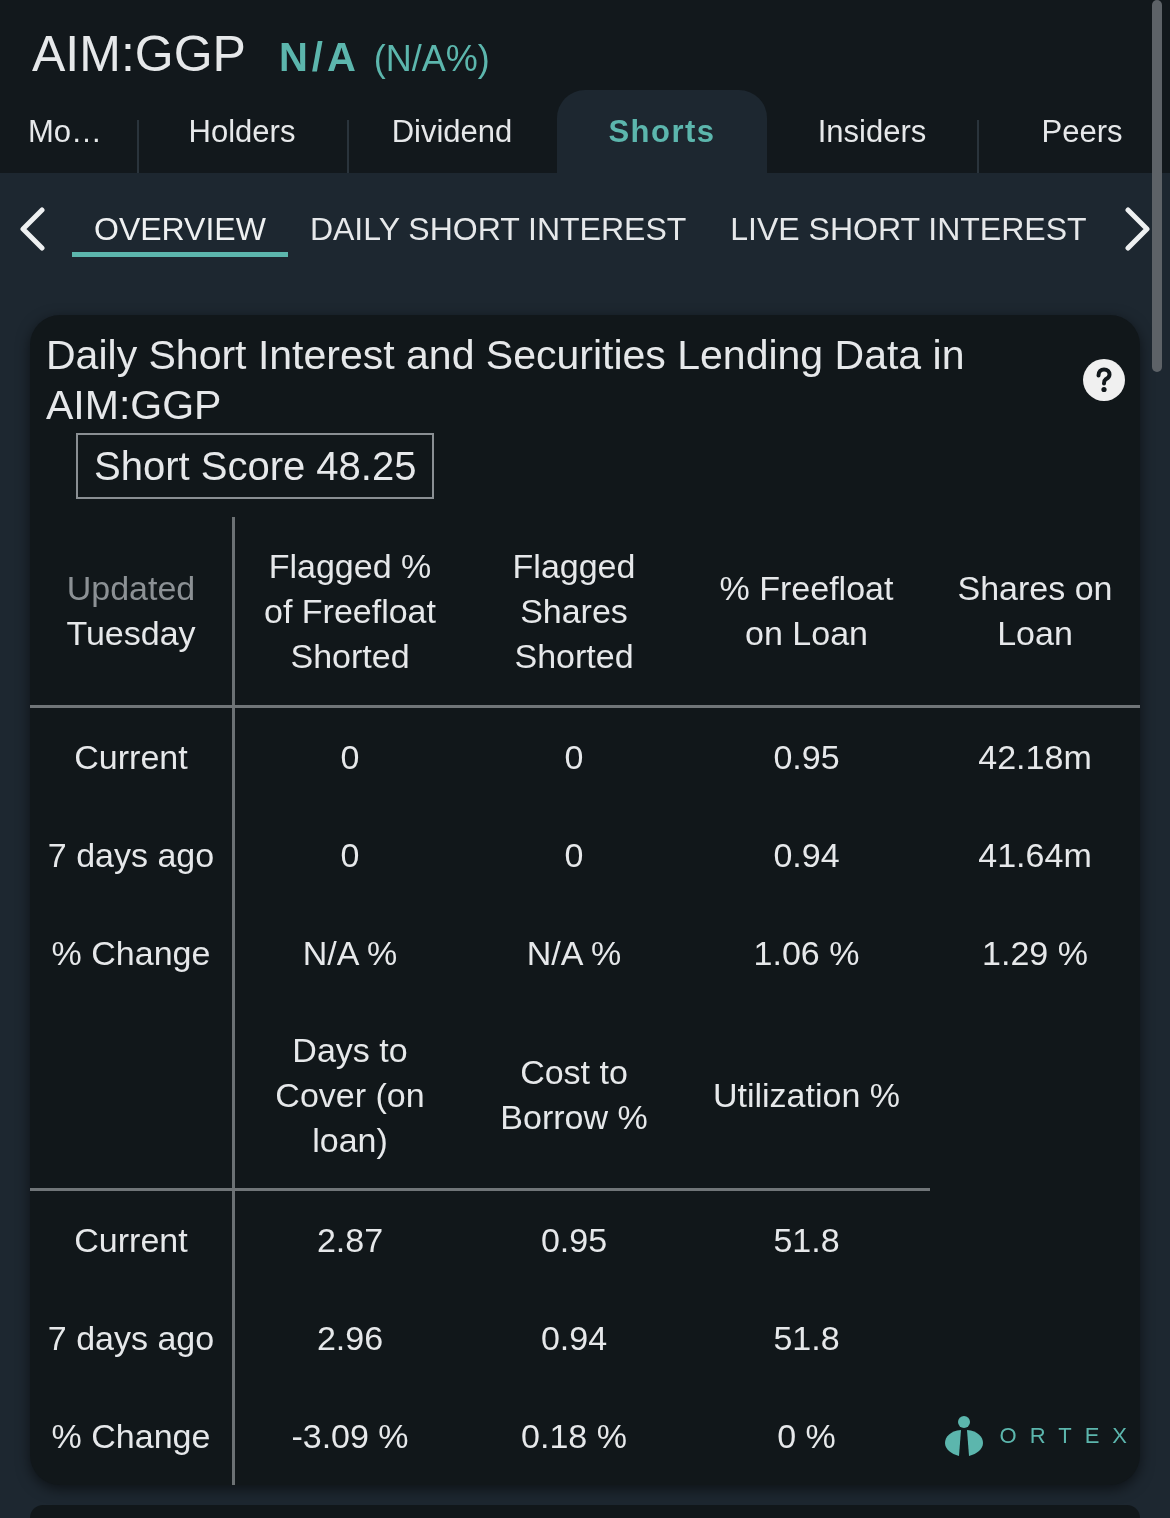 The image size is (1170, 1518). I want to click on scrollbar, so click(1157, 186).